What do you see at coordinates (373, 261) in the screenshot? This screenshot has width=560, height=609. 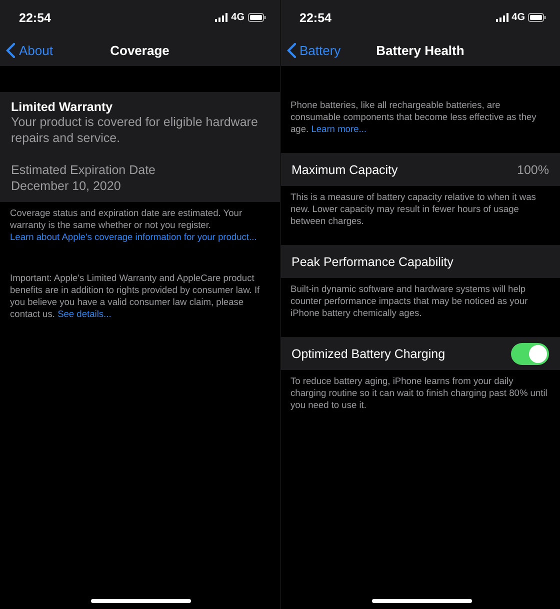 I see `row-label: Peak Performance Capability` at bounding box center [373, 261].